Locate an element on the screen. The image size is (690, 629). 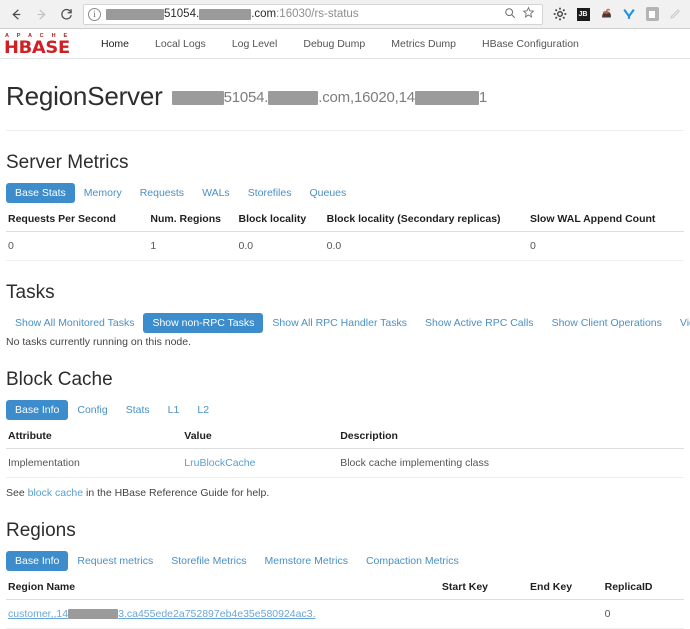
url-text: 51054. .com:16030/rs-status is located at coordinates (303, 14).